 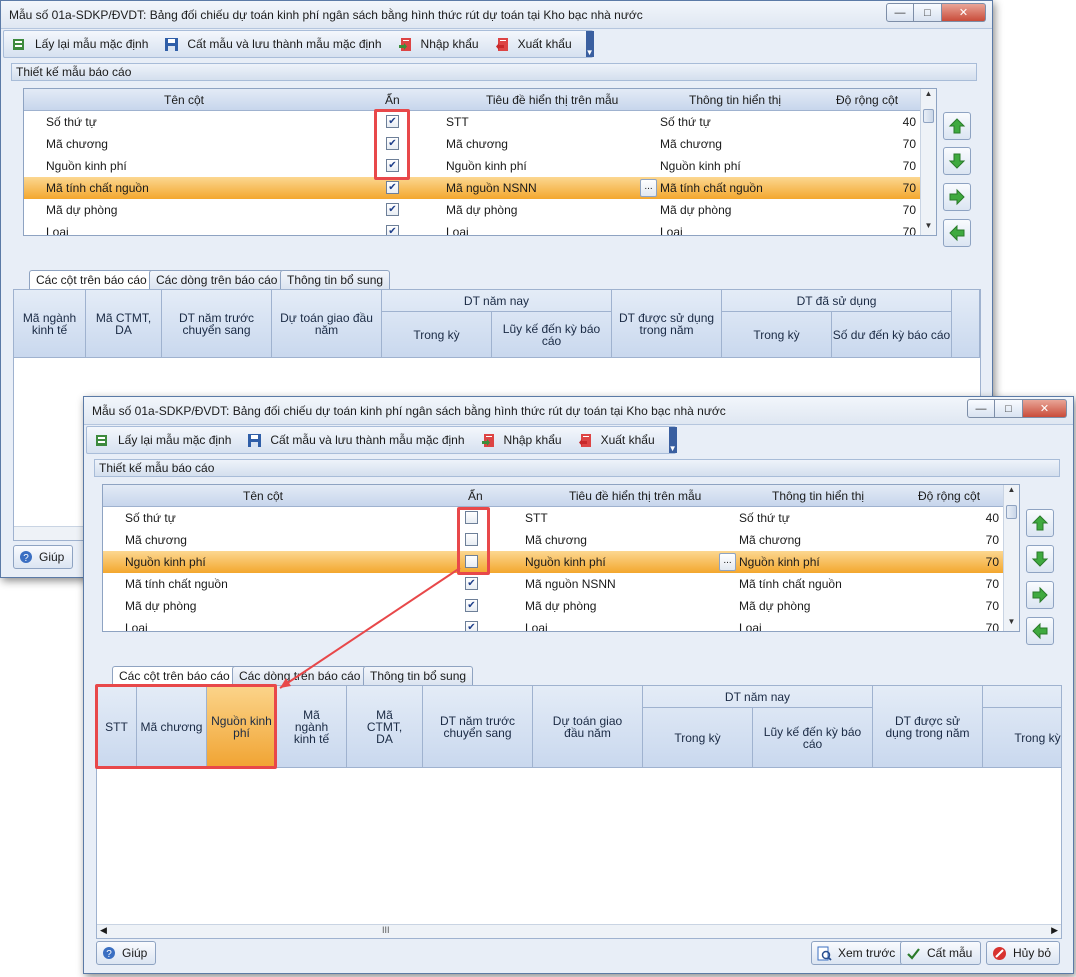 What do you see at coordinates (579, 931) in the screenshot?
I see `horizontal-scrollbar: ◀ III ▶` at bounding box center [579, 931].